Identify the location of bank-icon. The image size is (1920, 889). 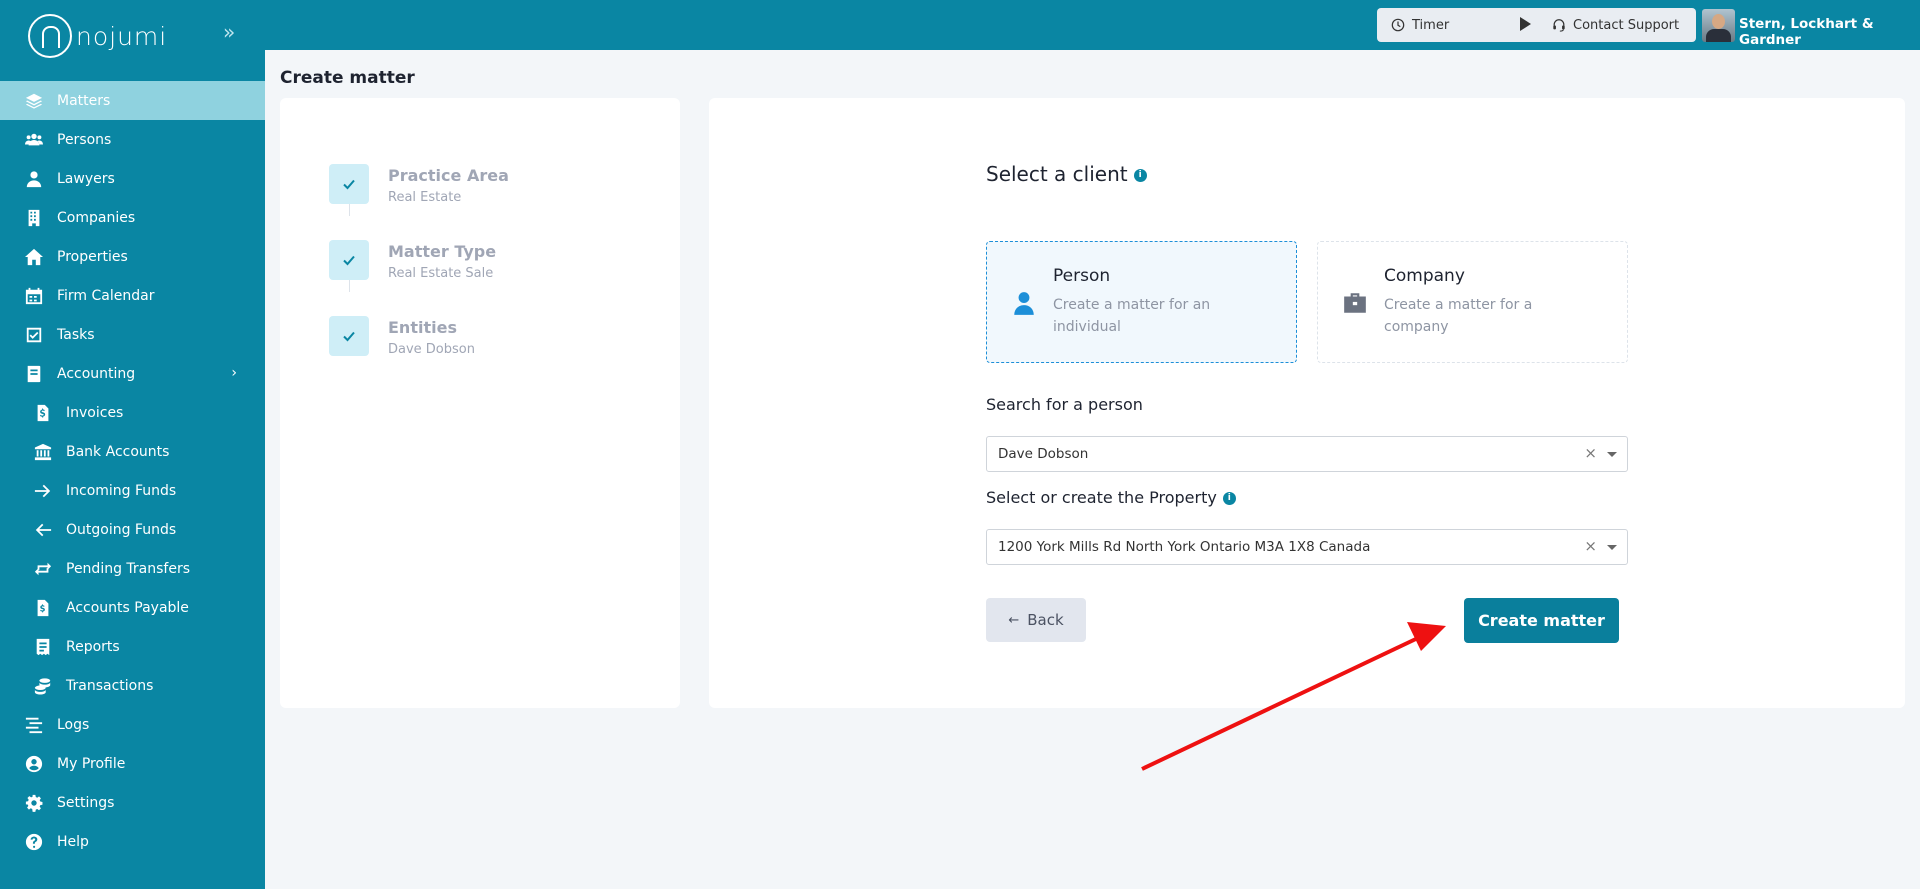
(43, 452).